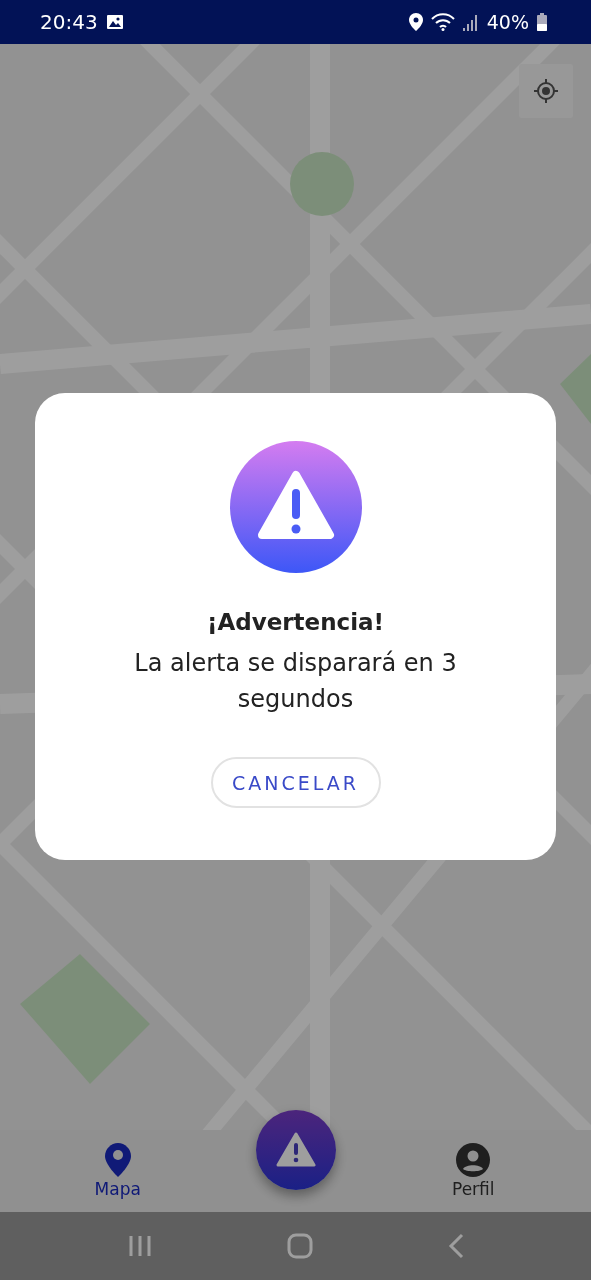 The width and height of the screenshot is (591, 1280). What do you see at coordinates (295, 681) in the screenshot?
I see `dialog-message: La alerta se disparará en 3 segundos` at bounding box center [295, 681].